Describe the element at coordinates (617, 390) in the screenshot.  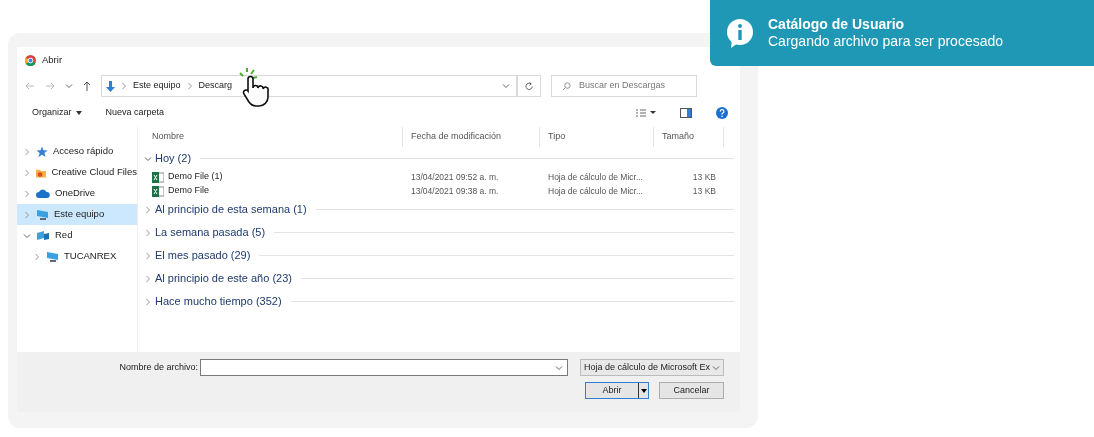
I see `open-button: Abrir` at that location.